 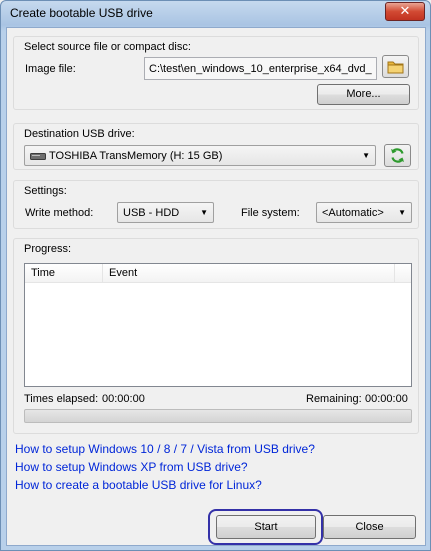 What do you see at coordinates (107, 47) in the screenshot?
I see `source-group-label: Select source file or compact disc:` at bounding box center [107, 47].